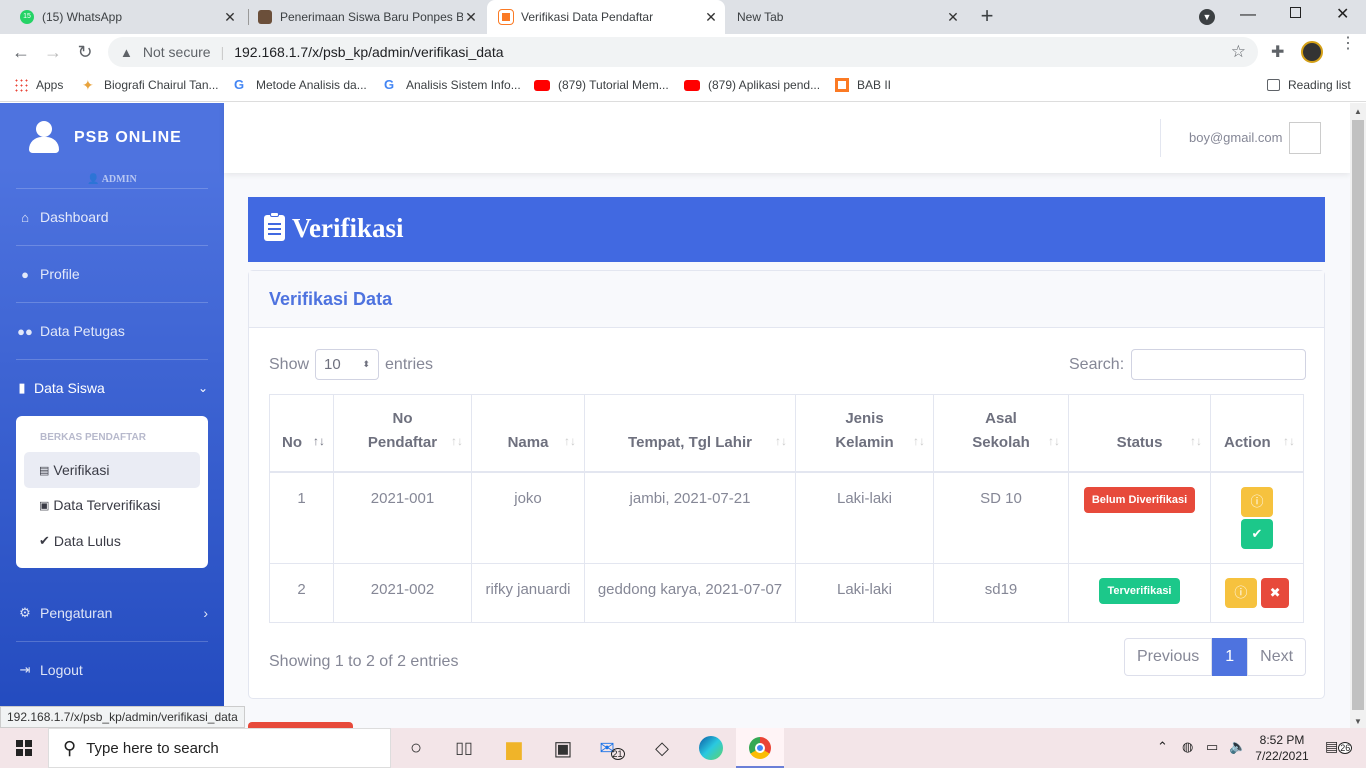 Image resolution: width=1366 pixels, height=768 pixels. Describe the element at coordinates (987, 16) in the screenshot. I see `new-tab-button: +` at that location.